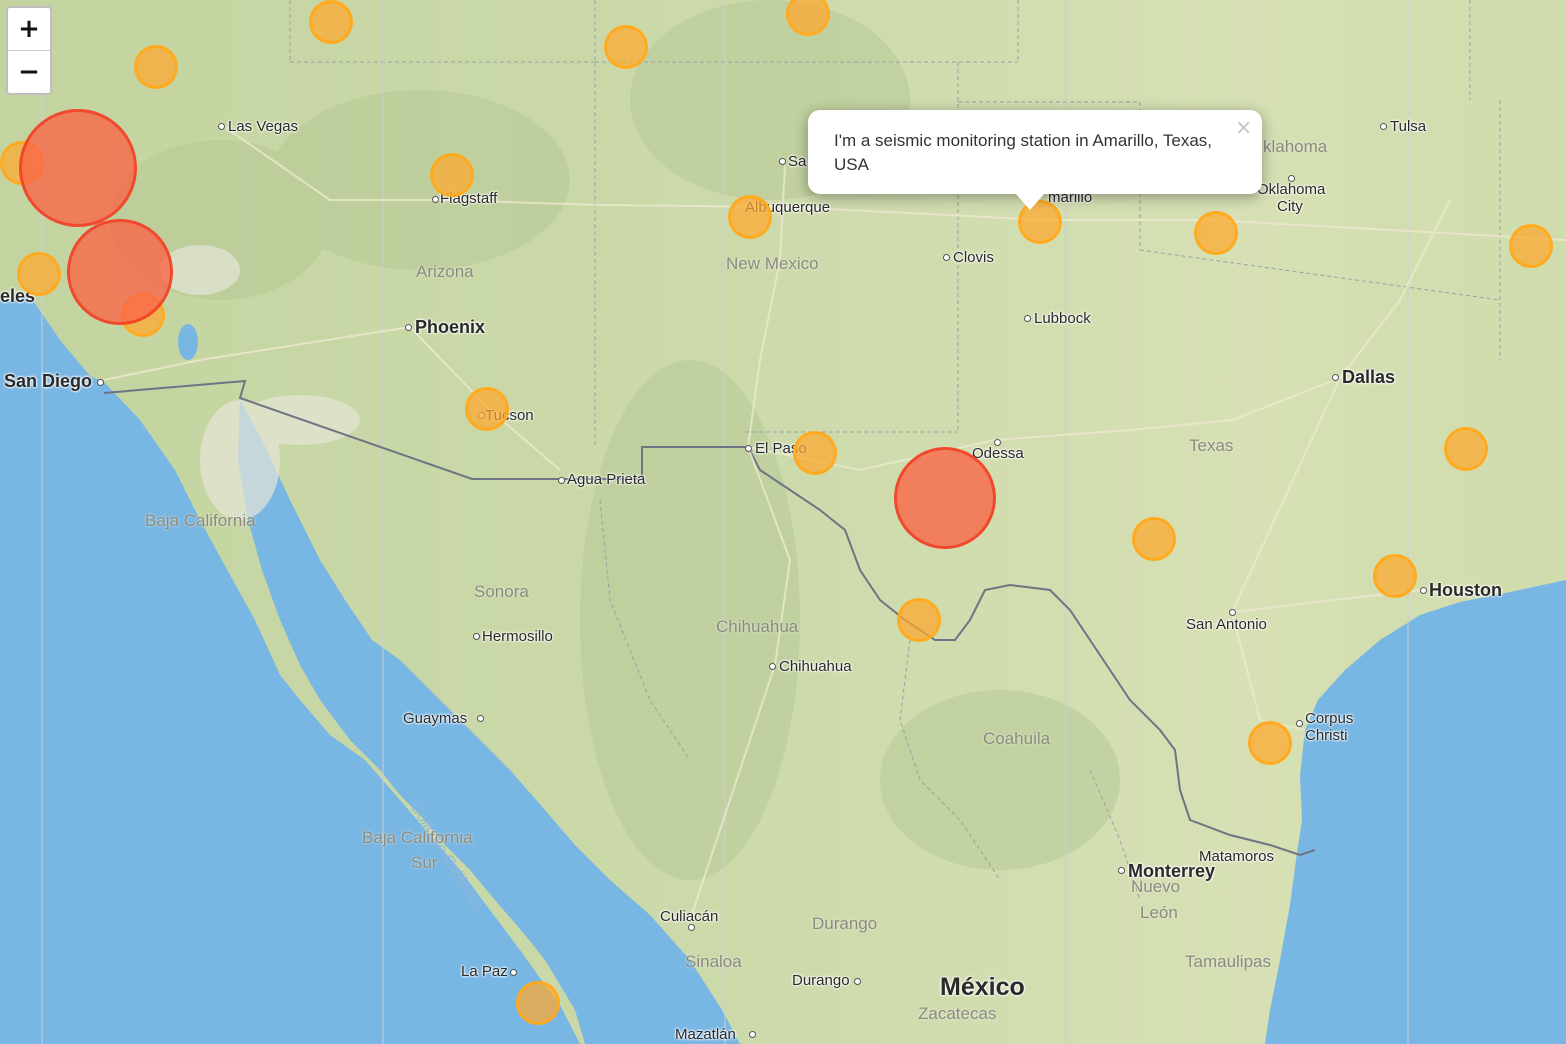 This screenshot has height=1044, width=1566. What do you see at coordinates (1243, 127) in the screenshot?
I see `close-icon: ×` at bounding box center [1243, 127].